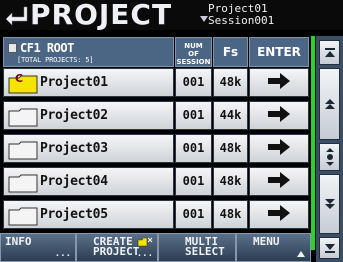 This screenshot has width=343, height=262. Describe the element at coordinates (74, 214) in the screenshot. I see `project-name: Project05` at that location.